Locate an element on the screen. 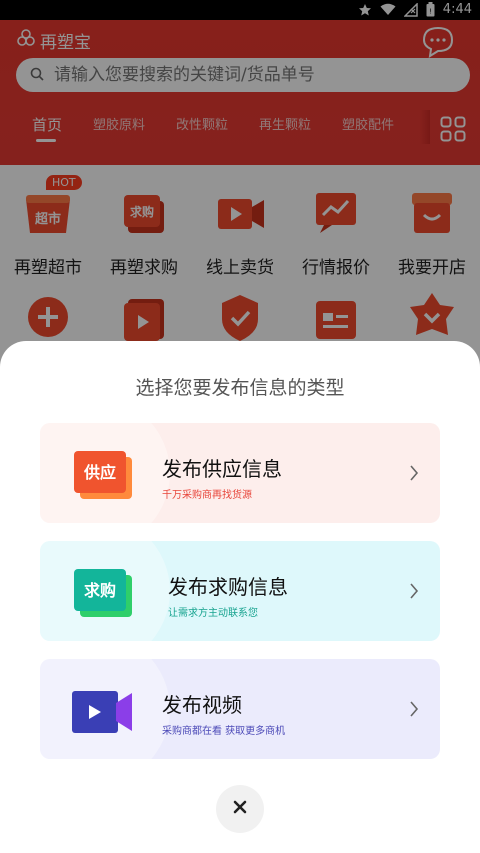  close-button is located at coordinates (240, 809).